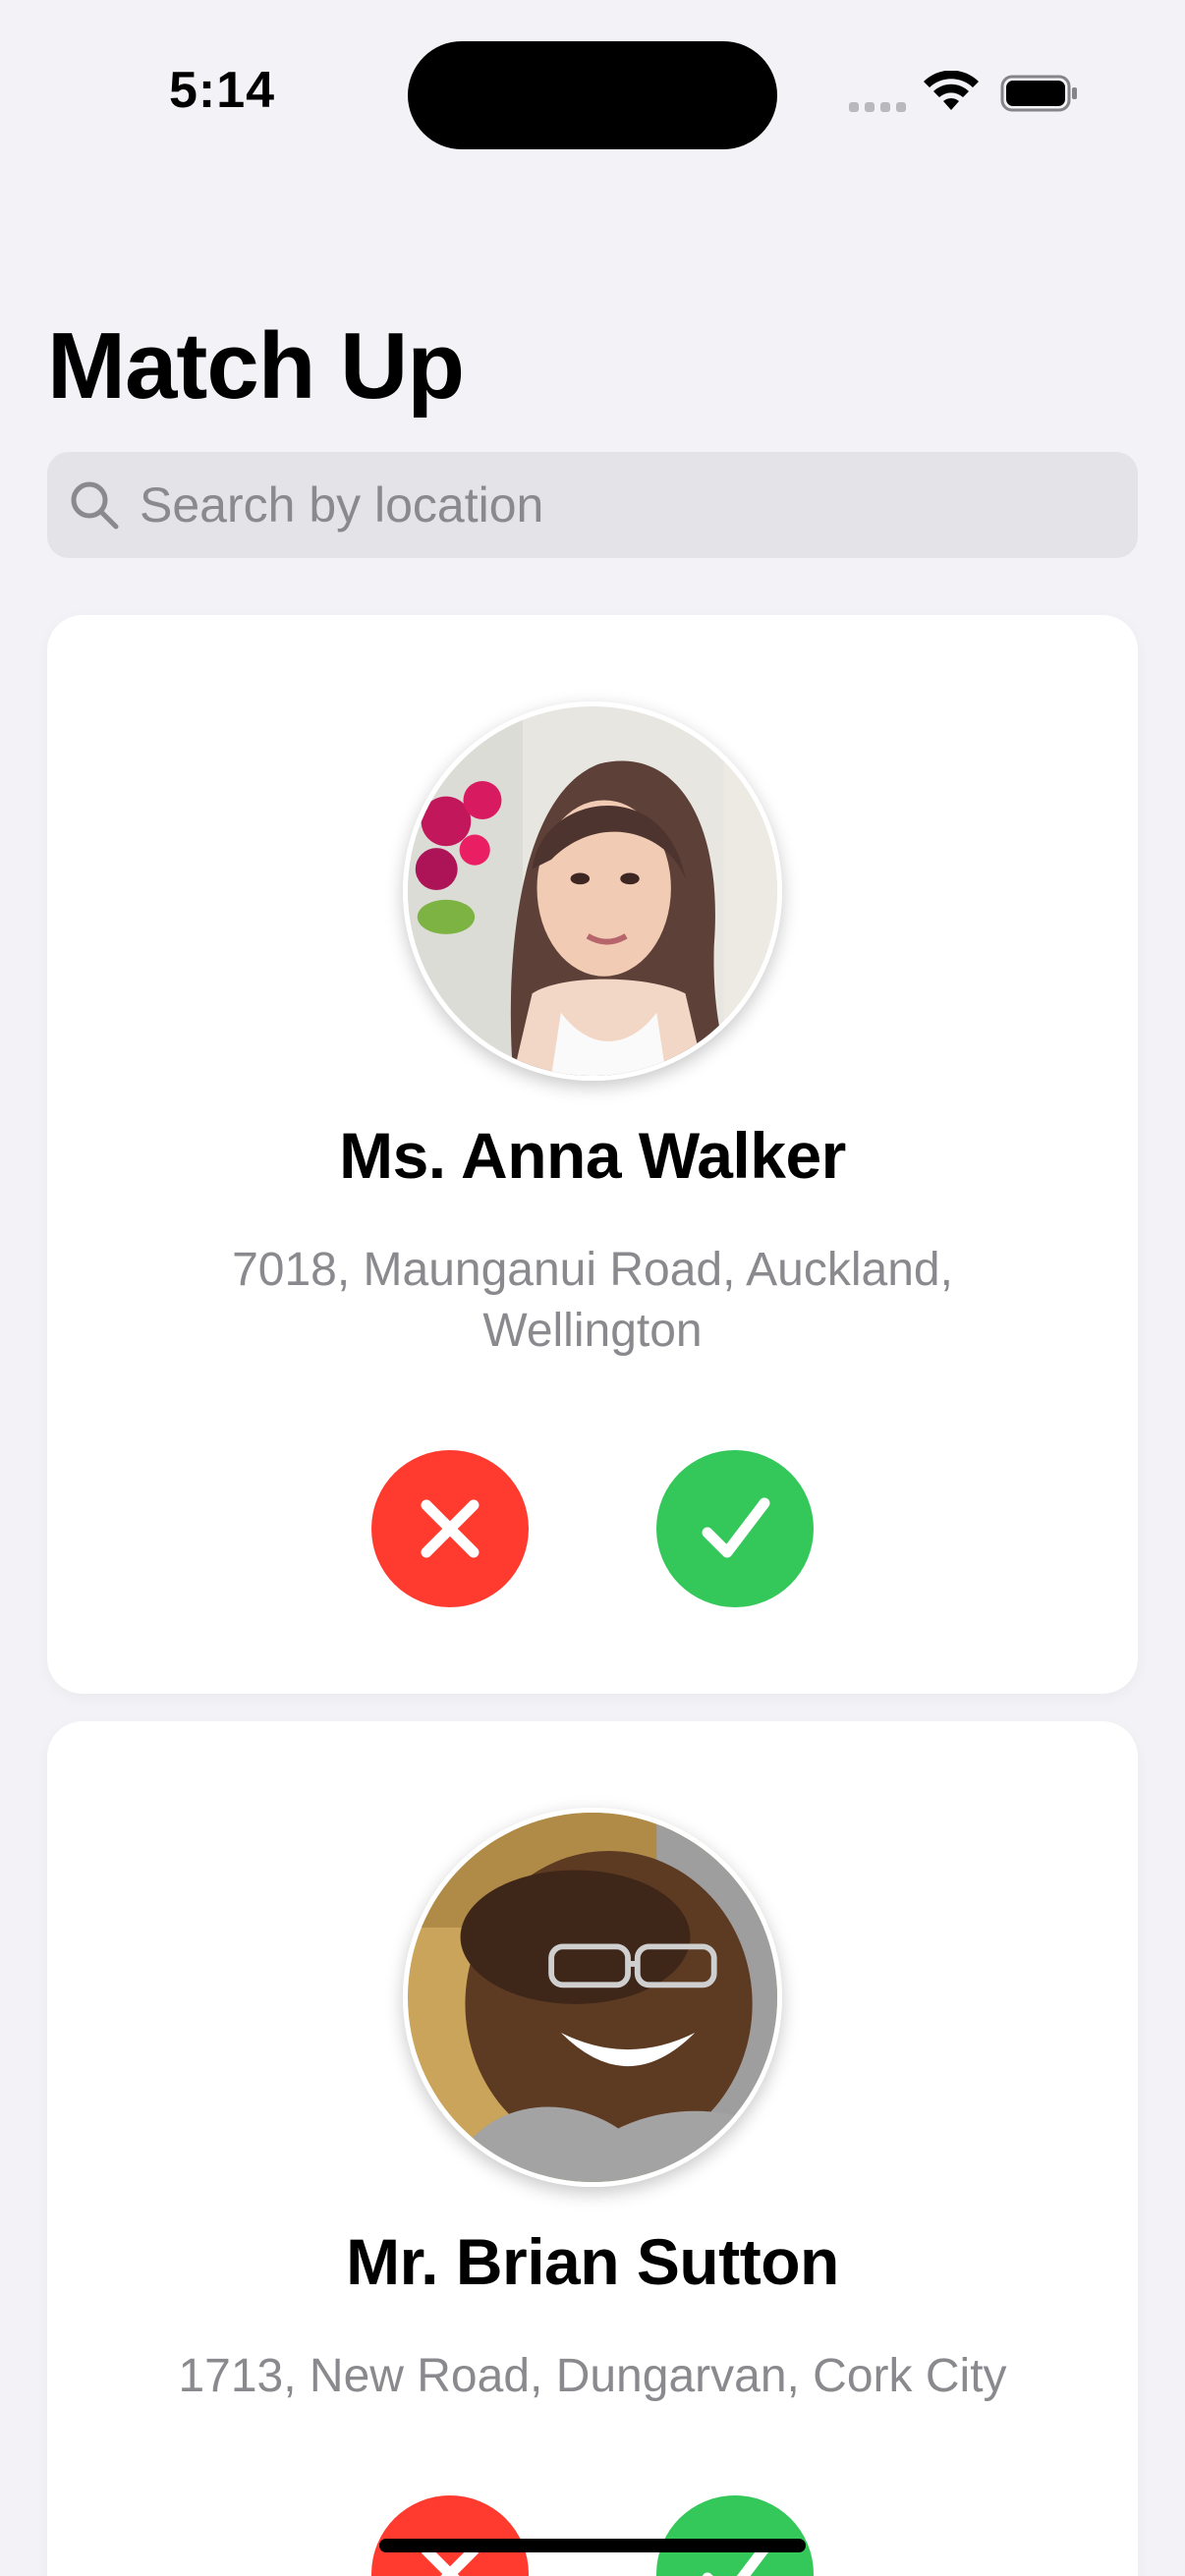 Image resolution: width=1185 pixels, height=2576 pixels. I want to click on search-input, so click(621, 505).